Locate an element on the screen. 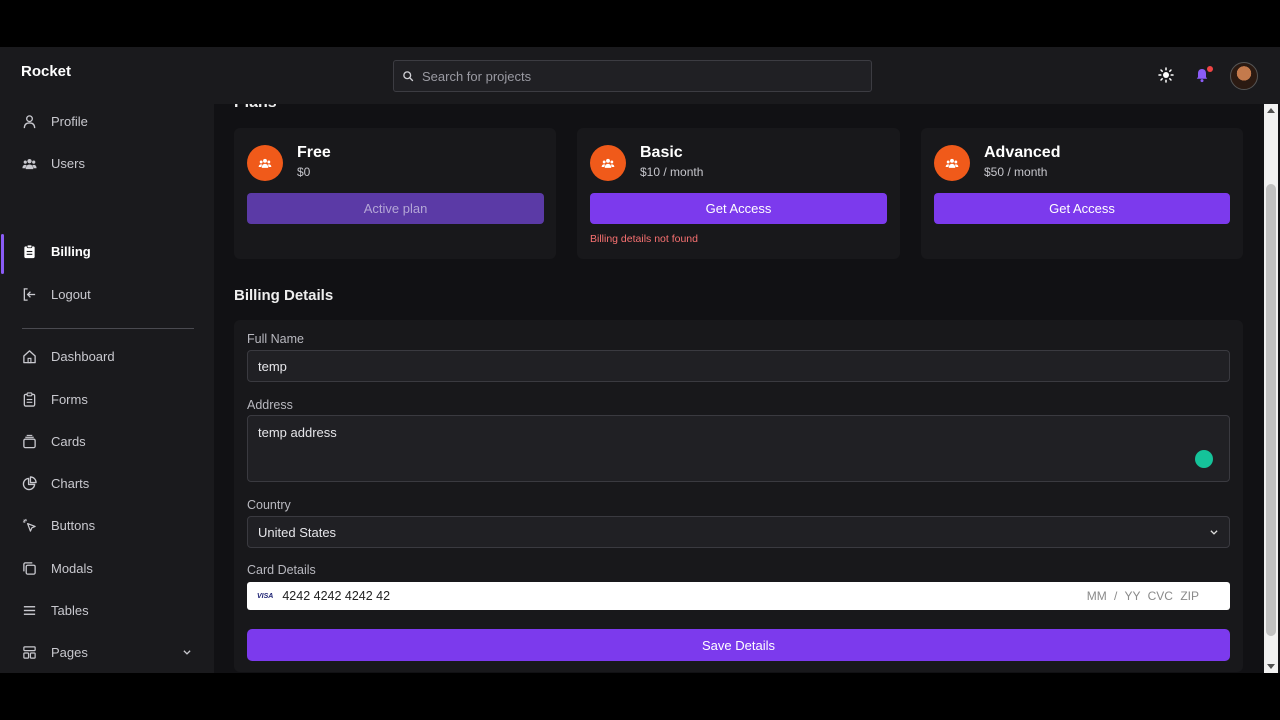  cursor-click-icon is located at coordinates (29, 525).